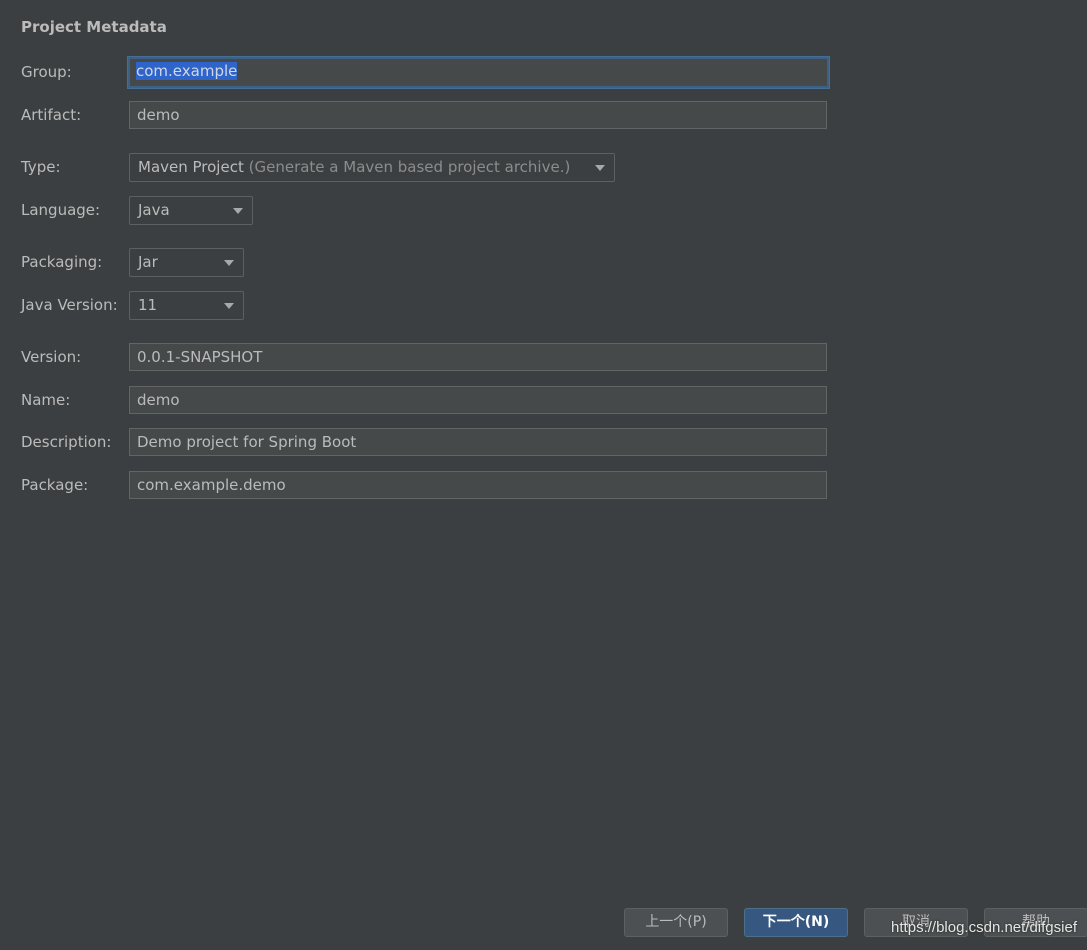 This screenshot has width=1087, height=950. Describe the element at coordinates (51, 115) in the screenshot. I see `artifact-label: Artifact:` at that location.